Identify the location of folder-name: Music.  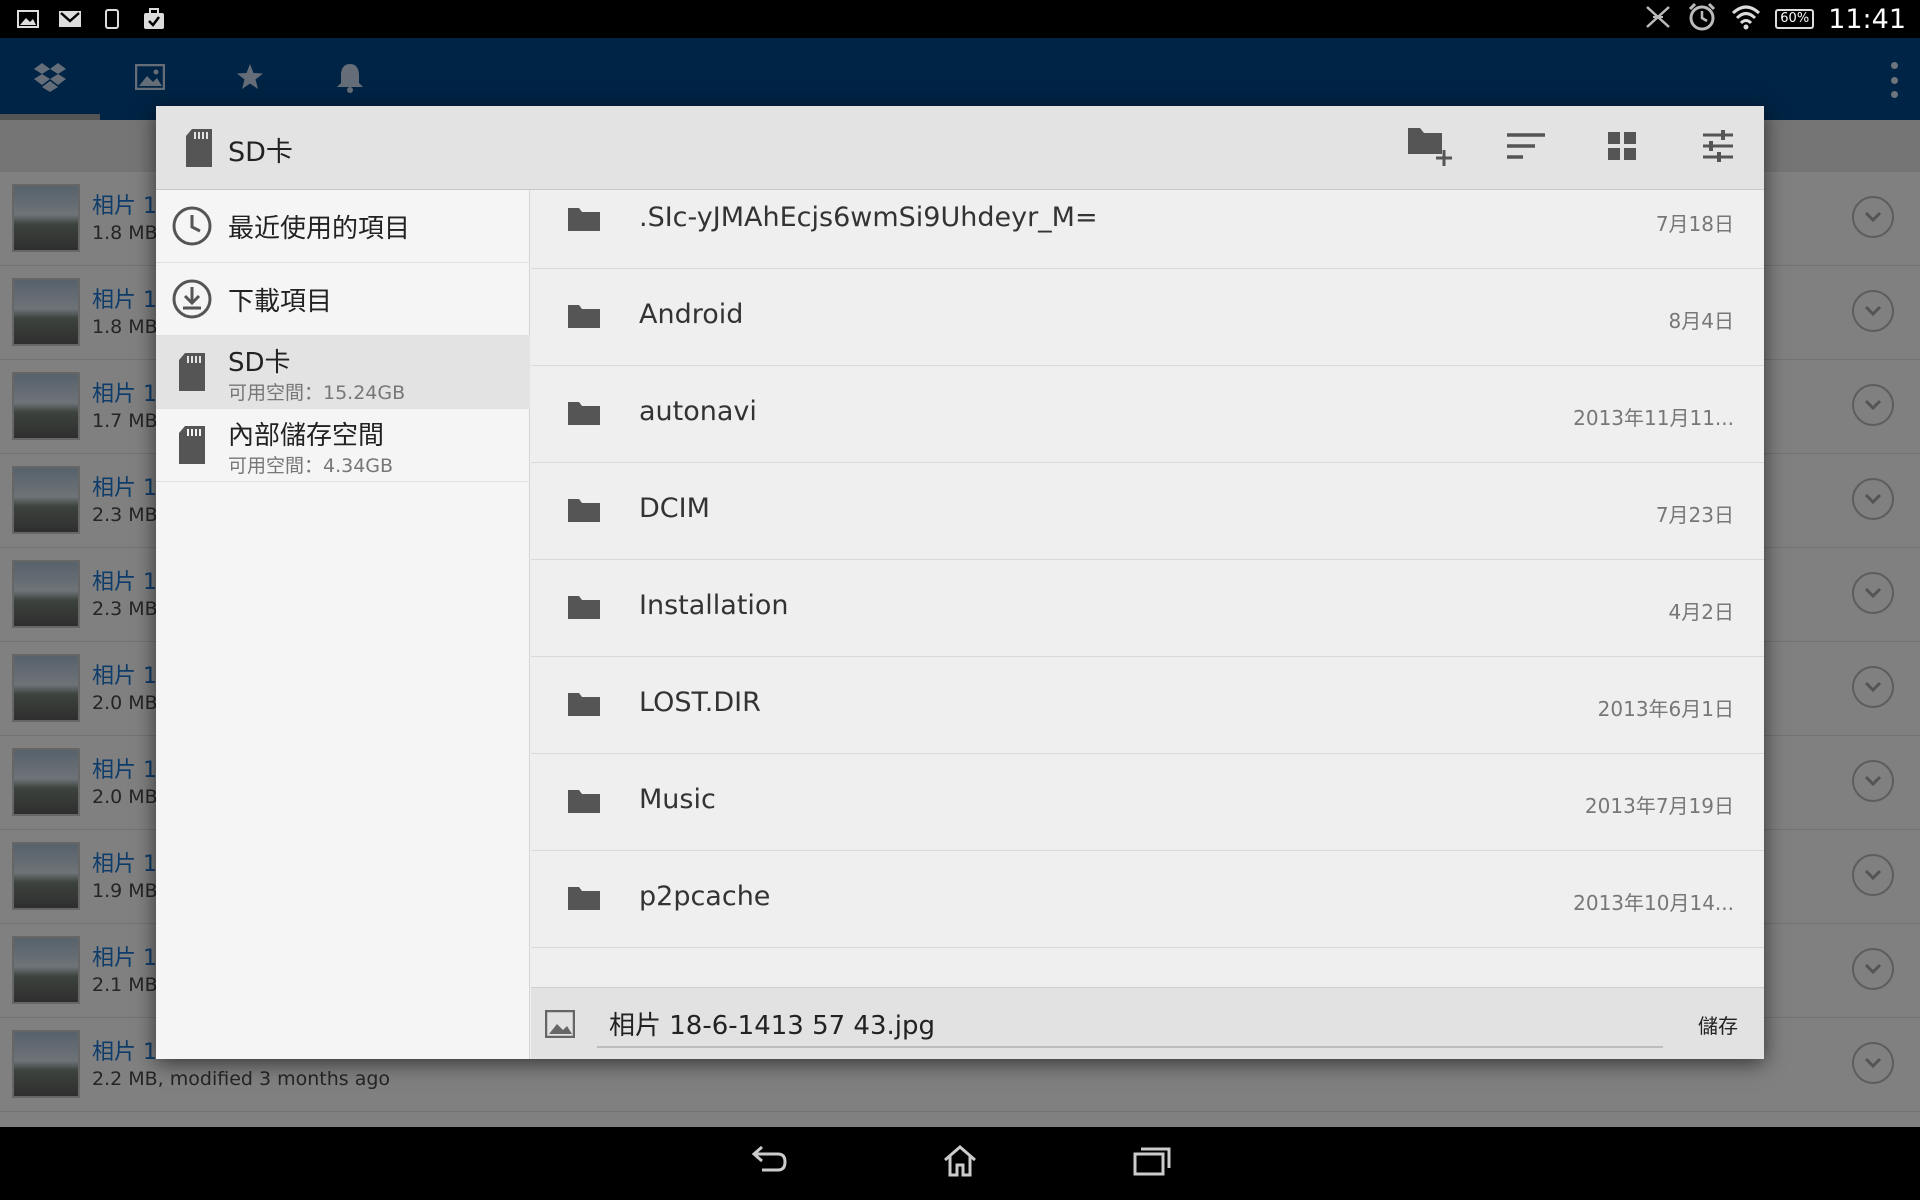
(677, 799).